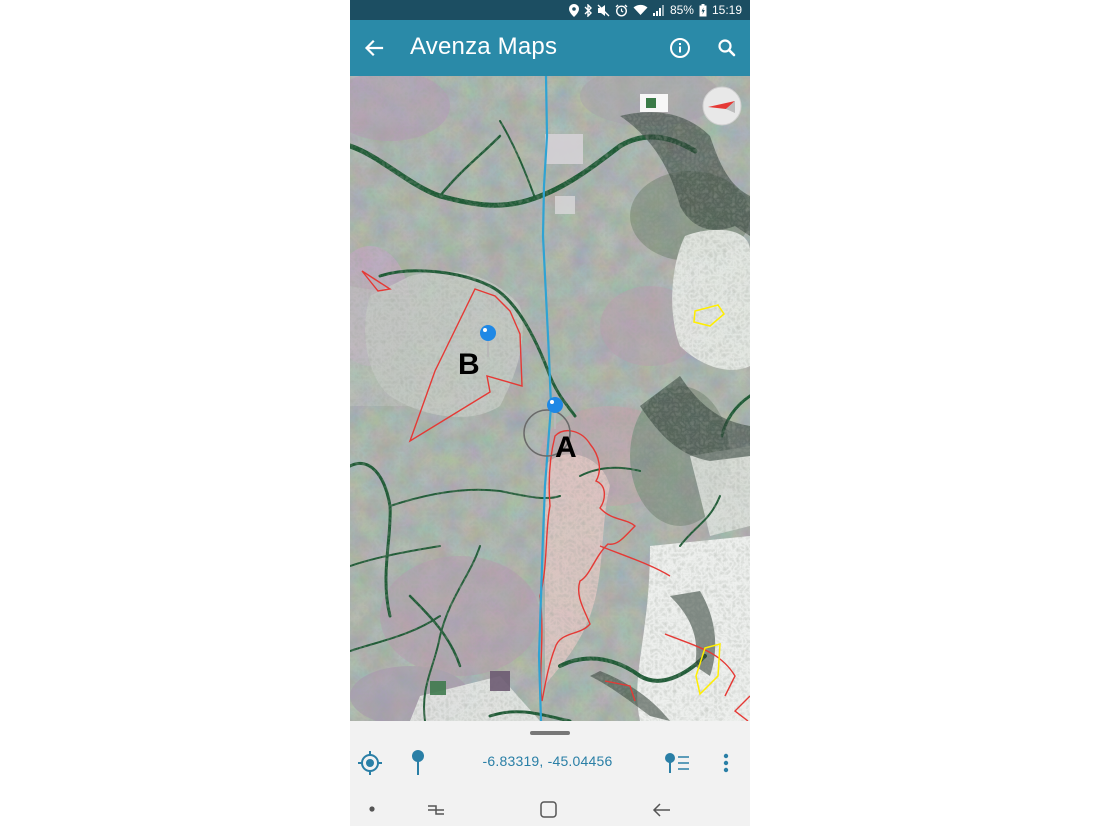 The width and height of the screenshot is (1100, 826). I want to click on home-button, so click(548, 810).